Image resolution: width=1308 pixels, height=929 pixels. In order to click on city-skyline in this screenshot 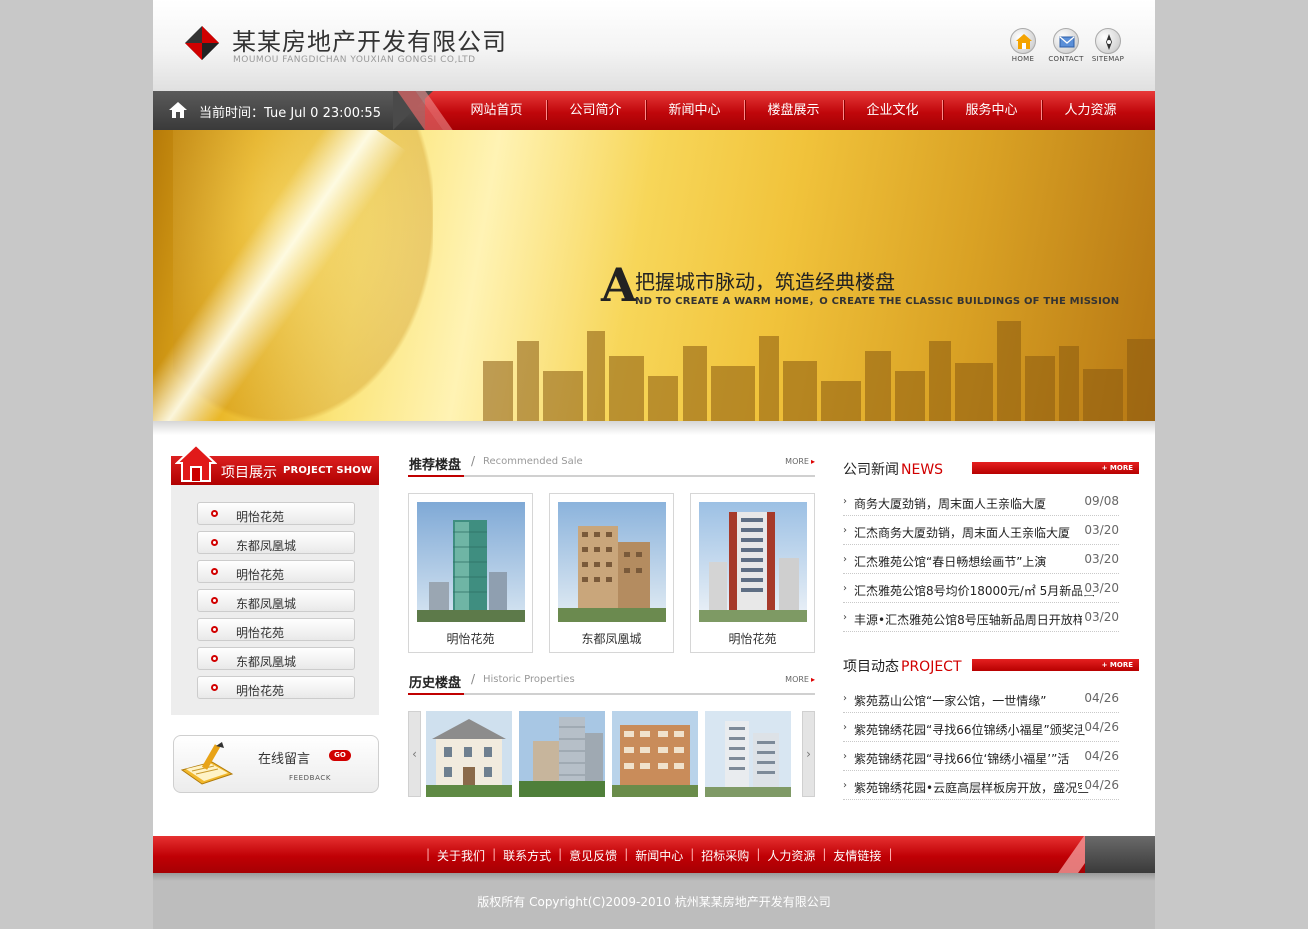, I will do `click(819, 371)`.